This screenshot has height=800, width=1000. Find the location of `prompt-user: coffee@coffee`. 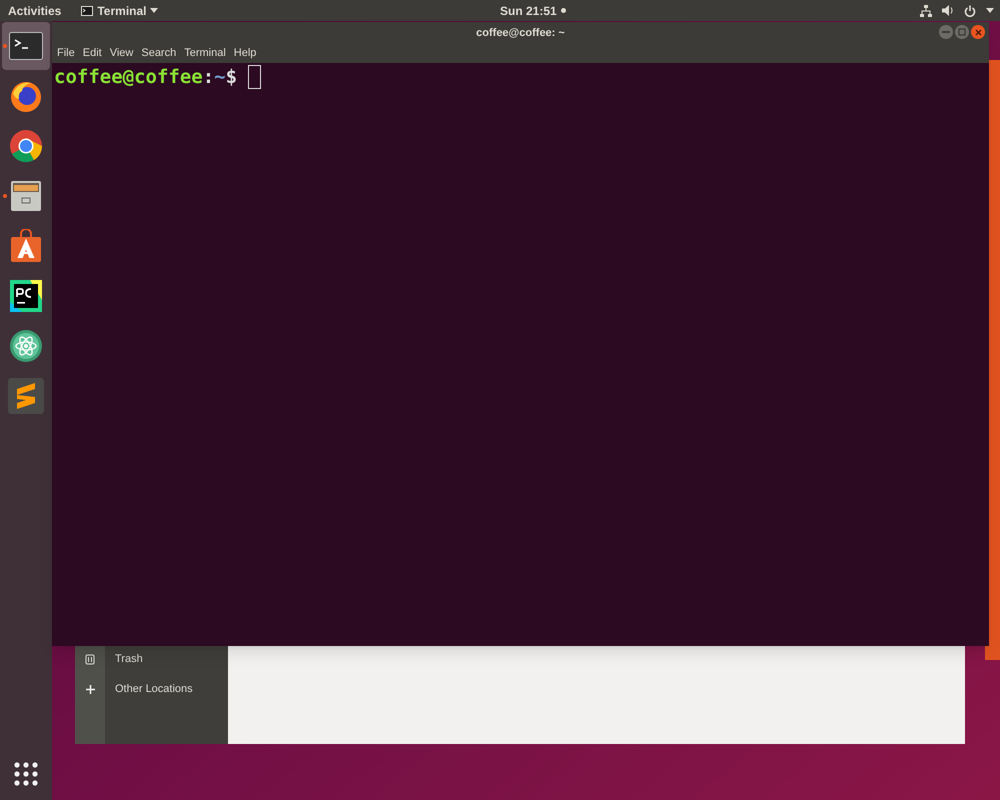

prompt-user: coffee@coffee is located at coordinates (128, 77).